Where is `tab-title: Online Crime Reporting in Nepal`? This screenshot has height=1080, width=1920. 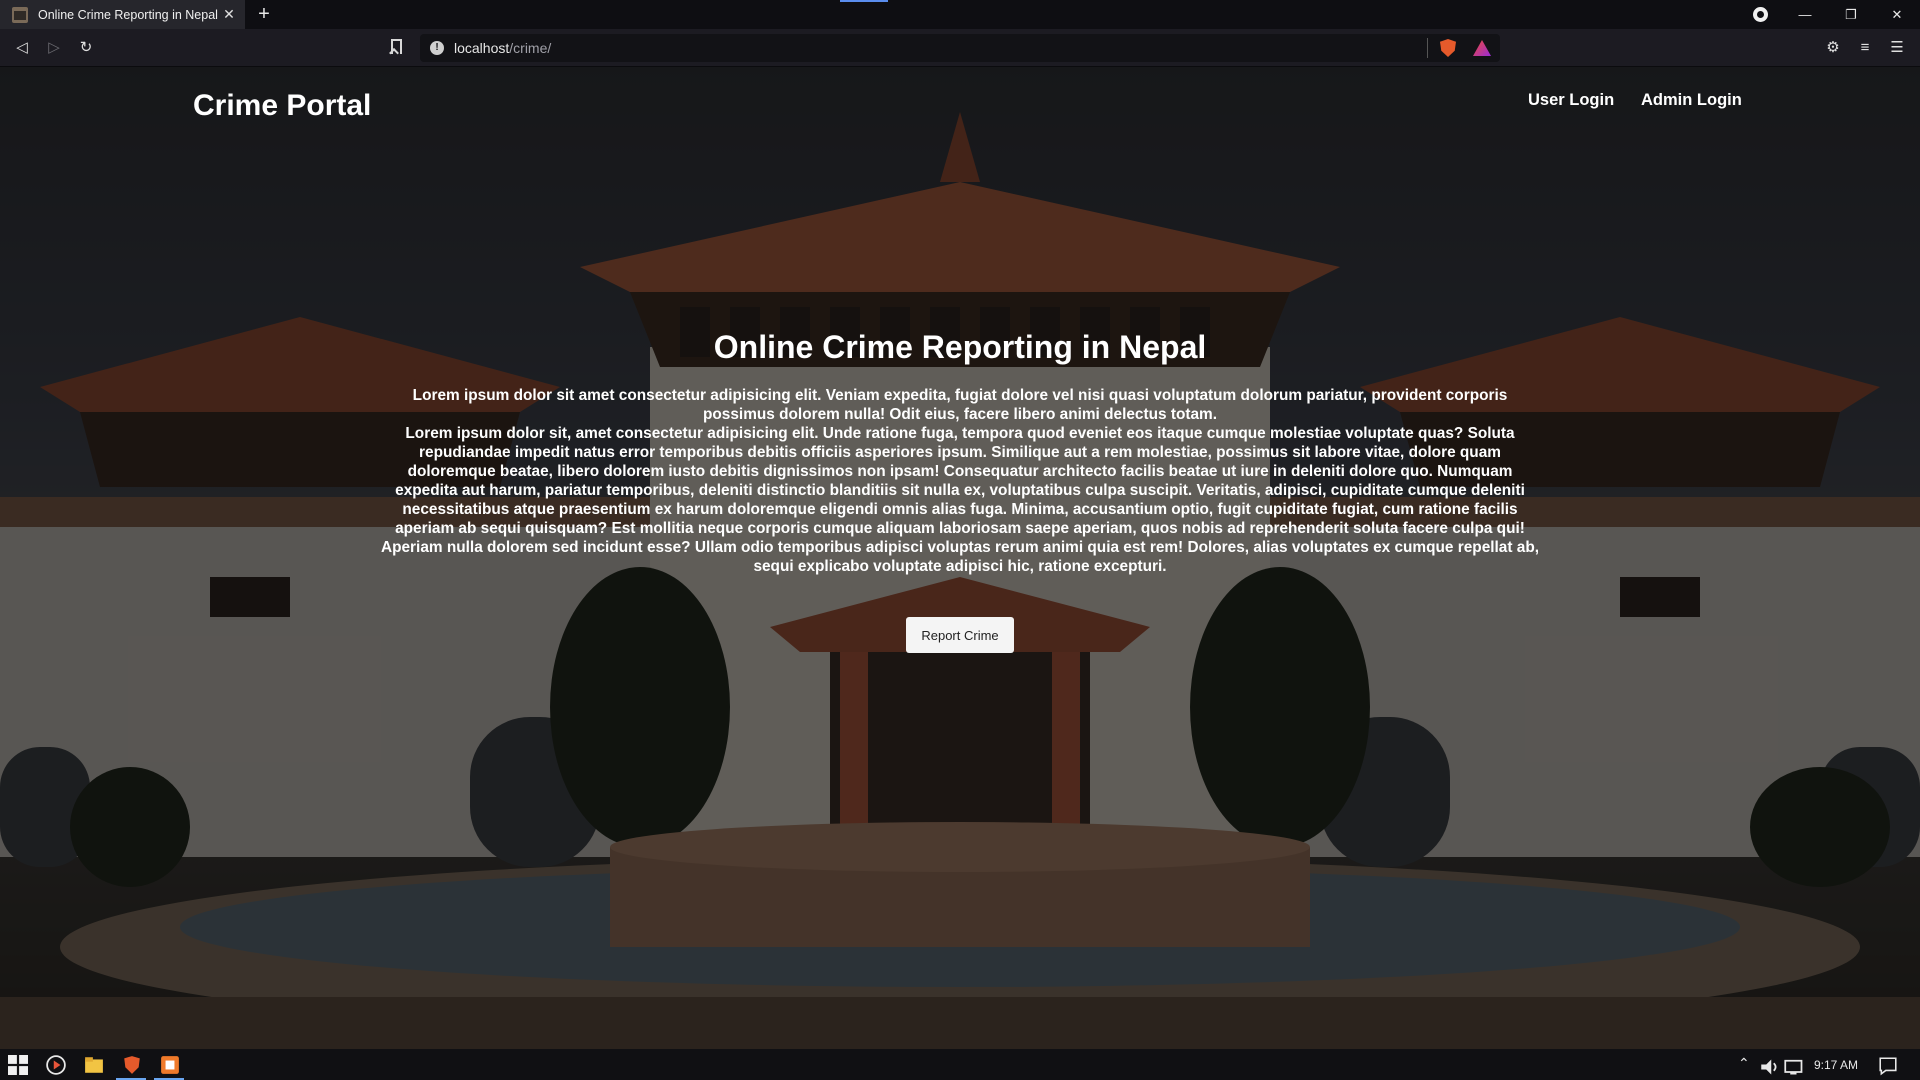
tab-title: Online Crime Reporting in Nepal is located at coordinates (128, 14).